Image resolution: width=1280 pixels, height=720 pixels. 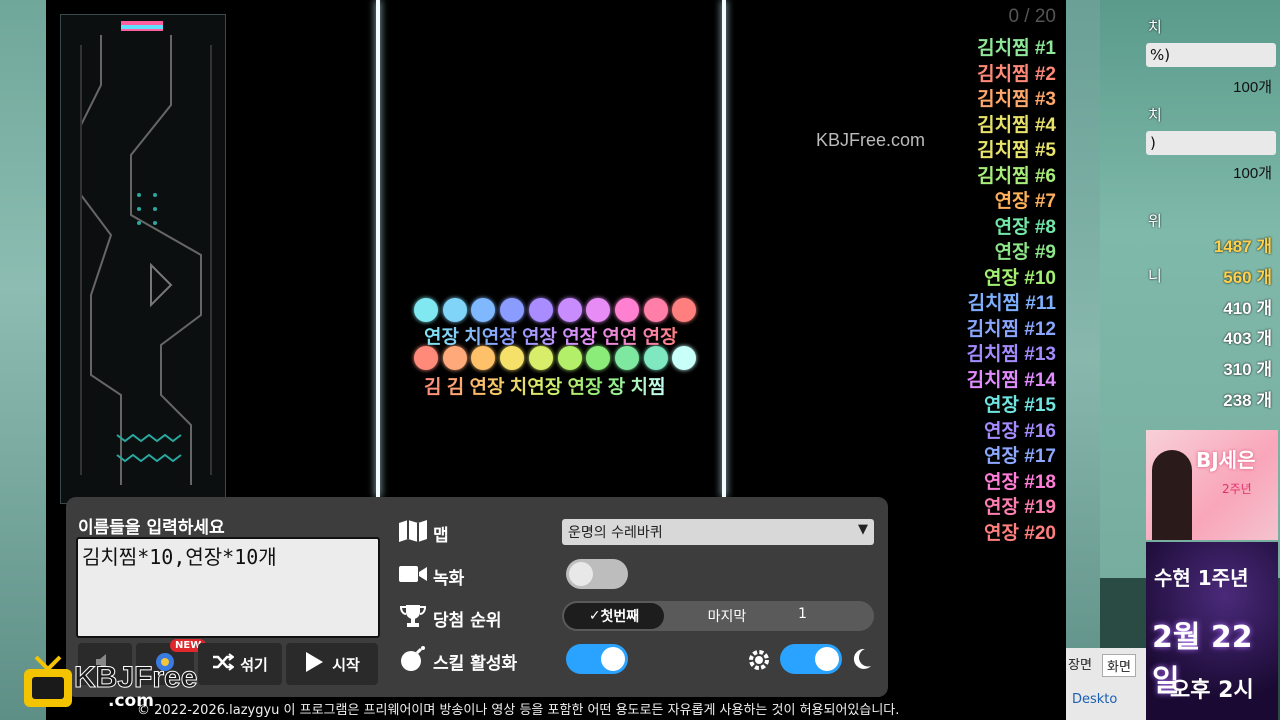 I want to click on shuffle-icon, so click(x=223, y=664).